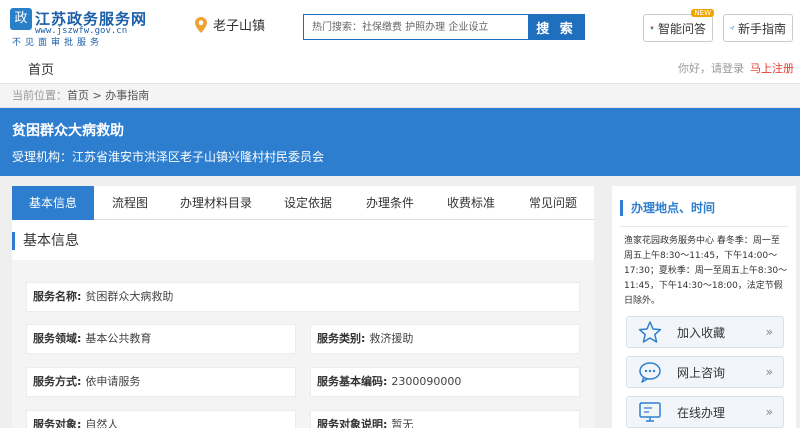  Describe the element at coordinates (53, 203) in the screenshot. I see `tab-basic-info: 基本信息` at that location.